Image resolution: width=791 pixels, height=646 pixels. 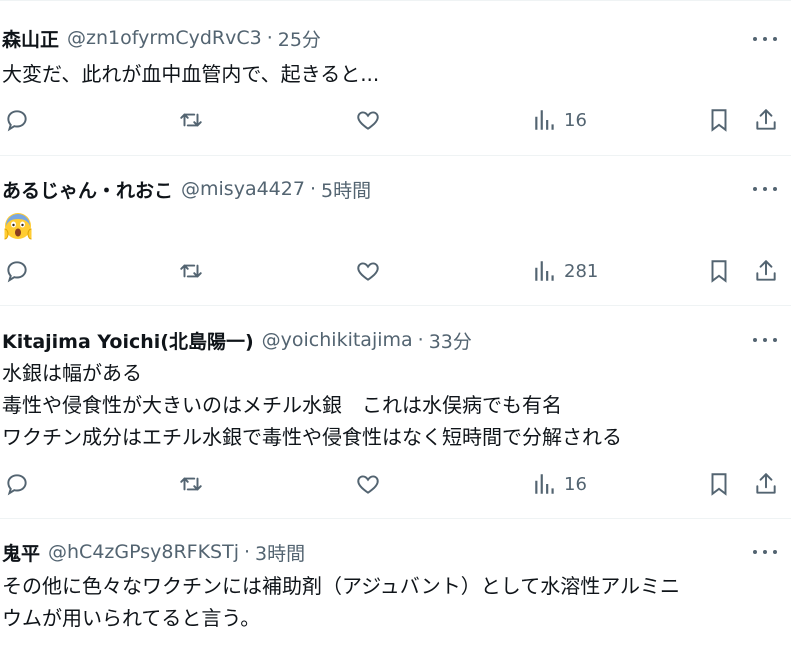 What do you see at coordinates (346, 189) in the screenshot?
I see `timestamp: 5時間` at bounding box center [346, 189].